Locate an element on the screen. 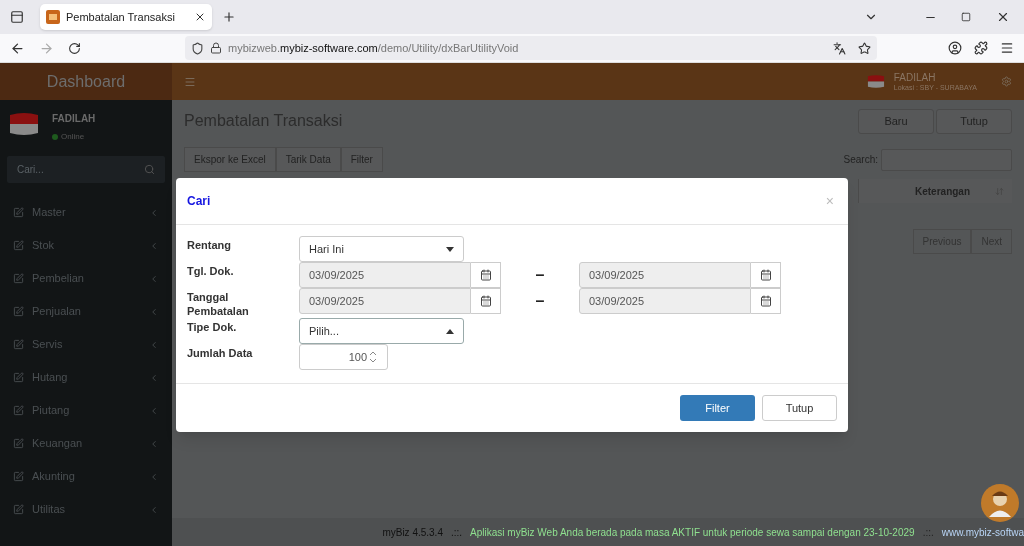 This screenshot has width=1024, height=546. website-link: www.mybiz-softwa is located at coordinates (982, 532).